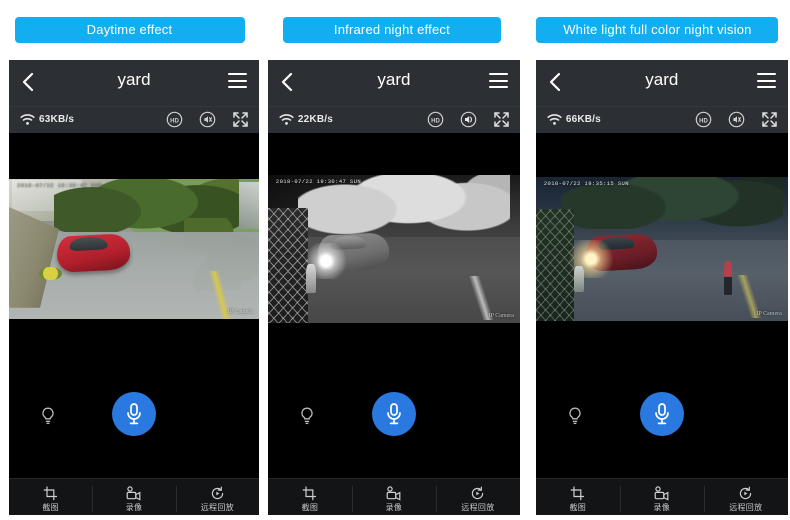 The image size is (790, 520). I want to click on scene-color-night, so click(661, 249).